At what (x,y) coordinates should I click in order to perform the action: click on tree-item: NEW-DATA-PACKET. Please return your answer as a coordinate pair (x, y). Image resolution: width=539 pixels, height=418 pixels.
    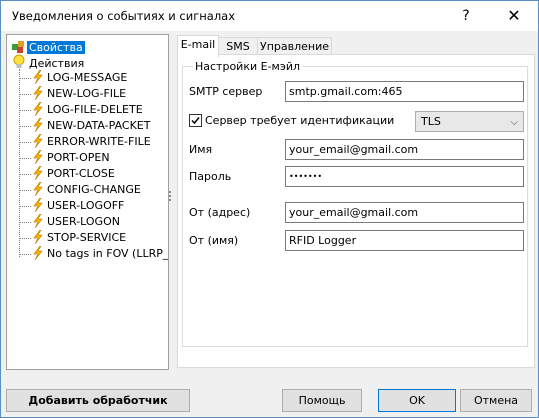
    Looking at the image, I should click on (91, 125).